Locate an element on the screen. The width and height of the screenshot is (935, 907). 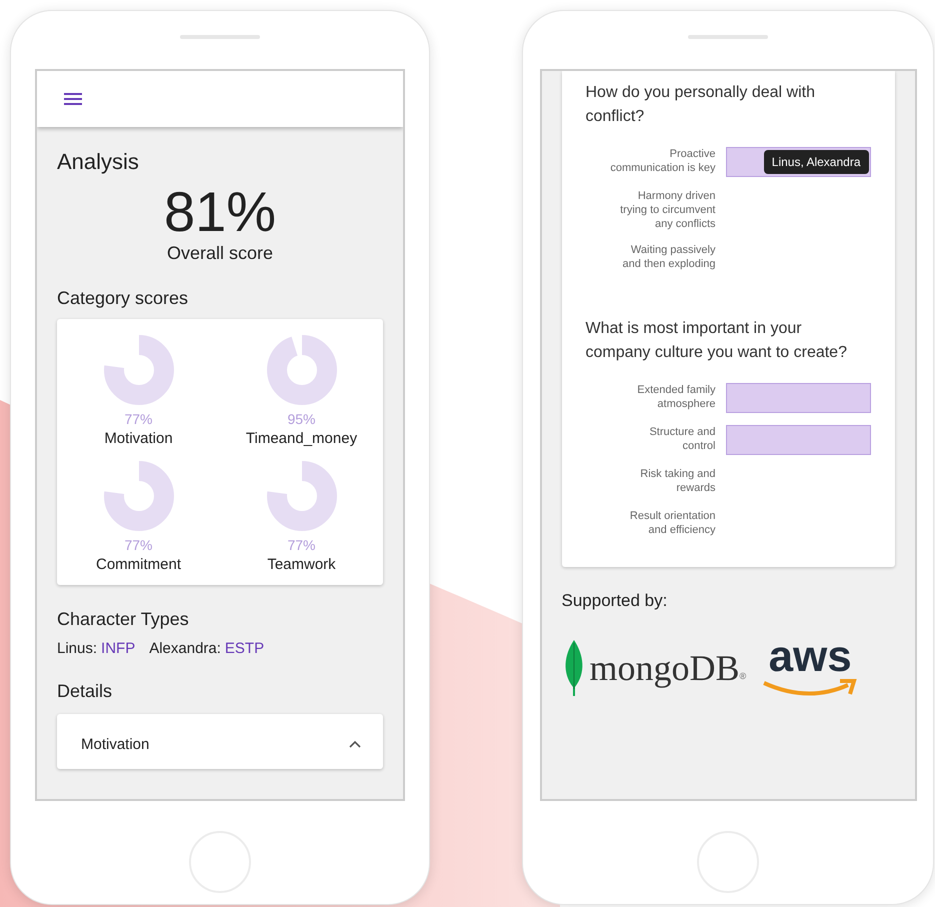
logo-wordmark: mongoDB is located at coordinates (665, 668).